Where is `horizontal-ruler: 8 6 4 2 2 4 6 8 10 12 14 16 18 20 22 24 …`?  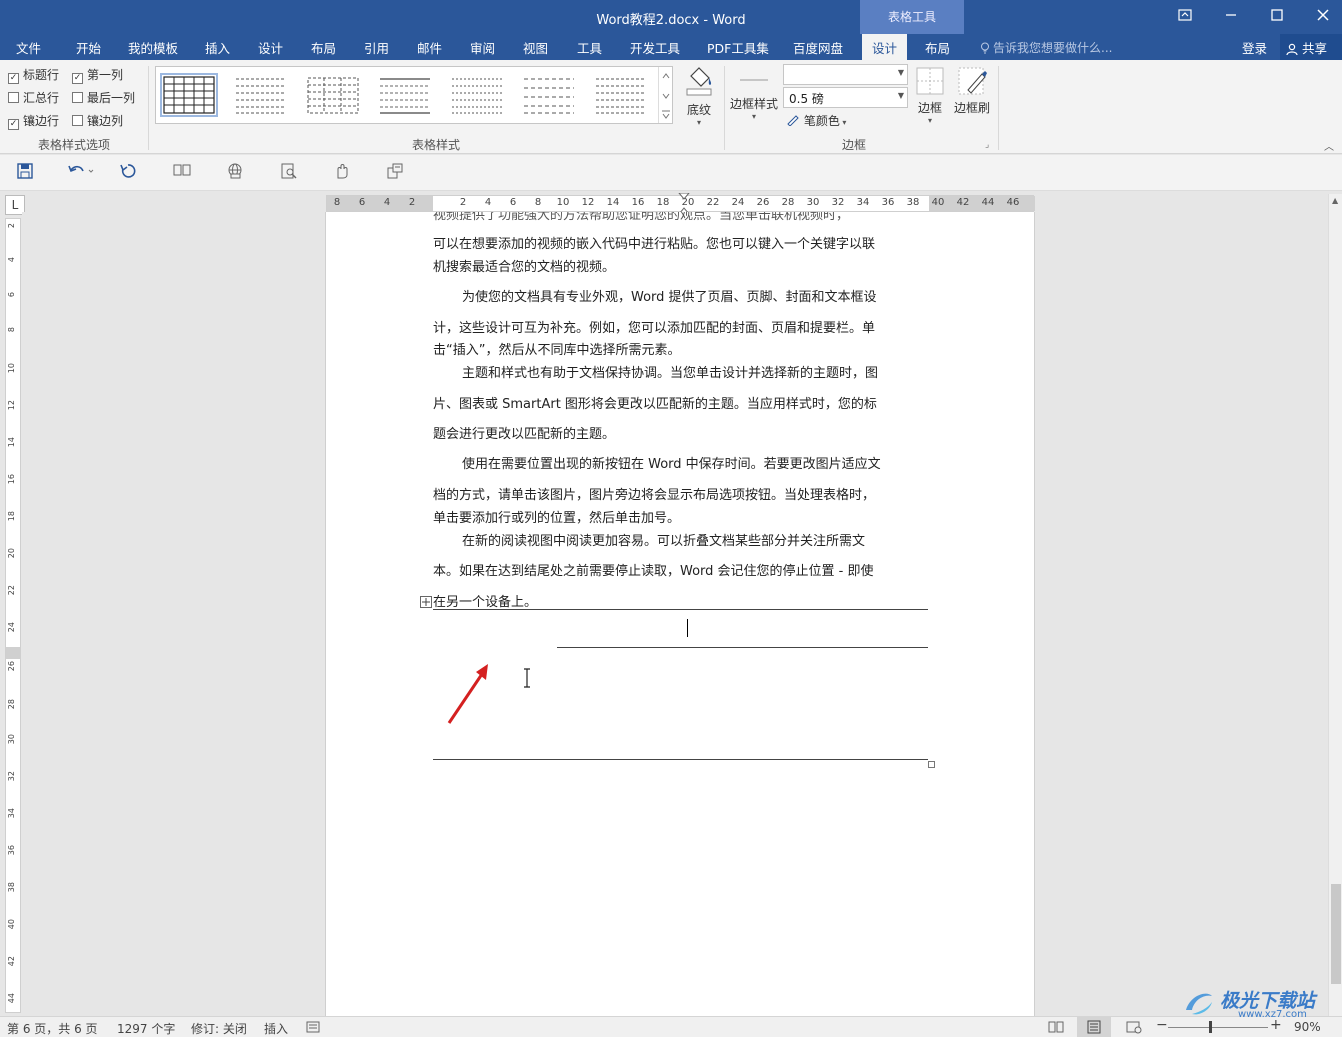 horizontal-ruler: 8 6 4 2 2 4 6 8 10 12 14 16 18 20 22 24 … is located at coordinates (680, 204).